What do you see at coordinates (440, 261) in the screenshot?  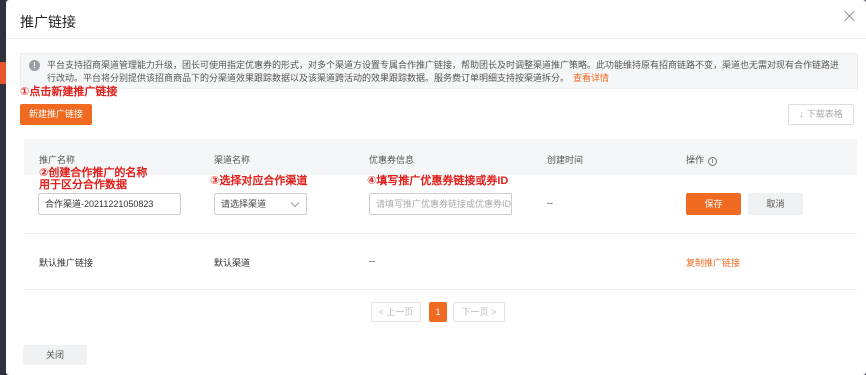 I see `table-row-default: 默认推广链接 默认渠道 -- 复制推广链接` at bounding box center [440, 261].